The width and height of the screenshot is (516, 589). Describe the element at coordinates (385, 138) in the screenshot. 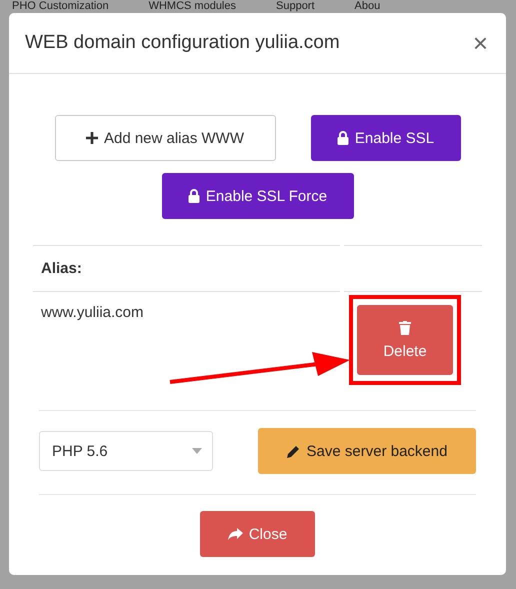

I see `action-button: Enable SSL` at that location.